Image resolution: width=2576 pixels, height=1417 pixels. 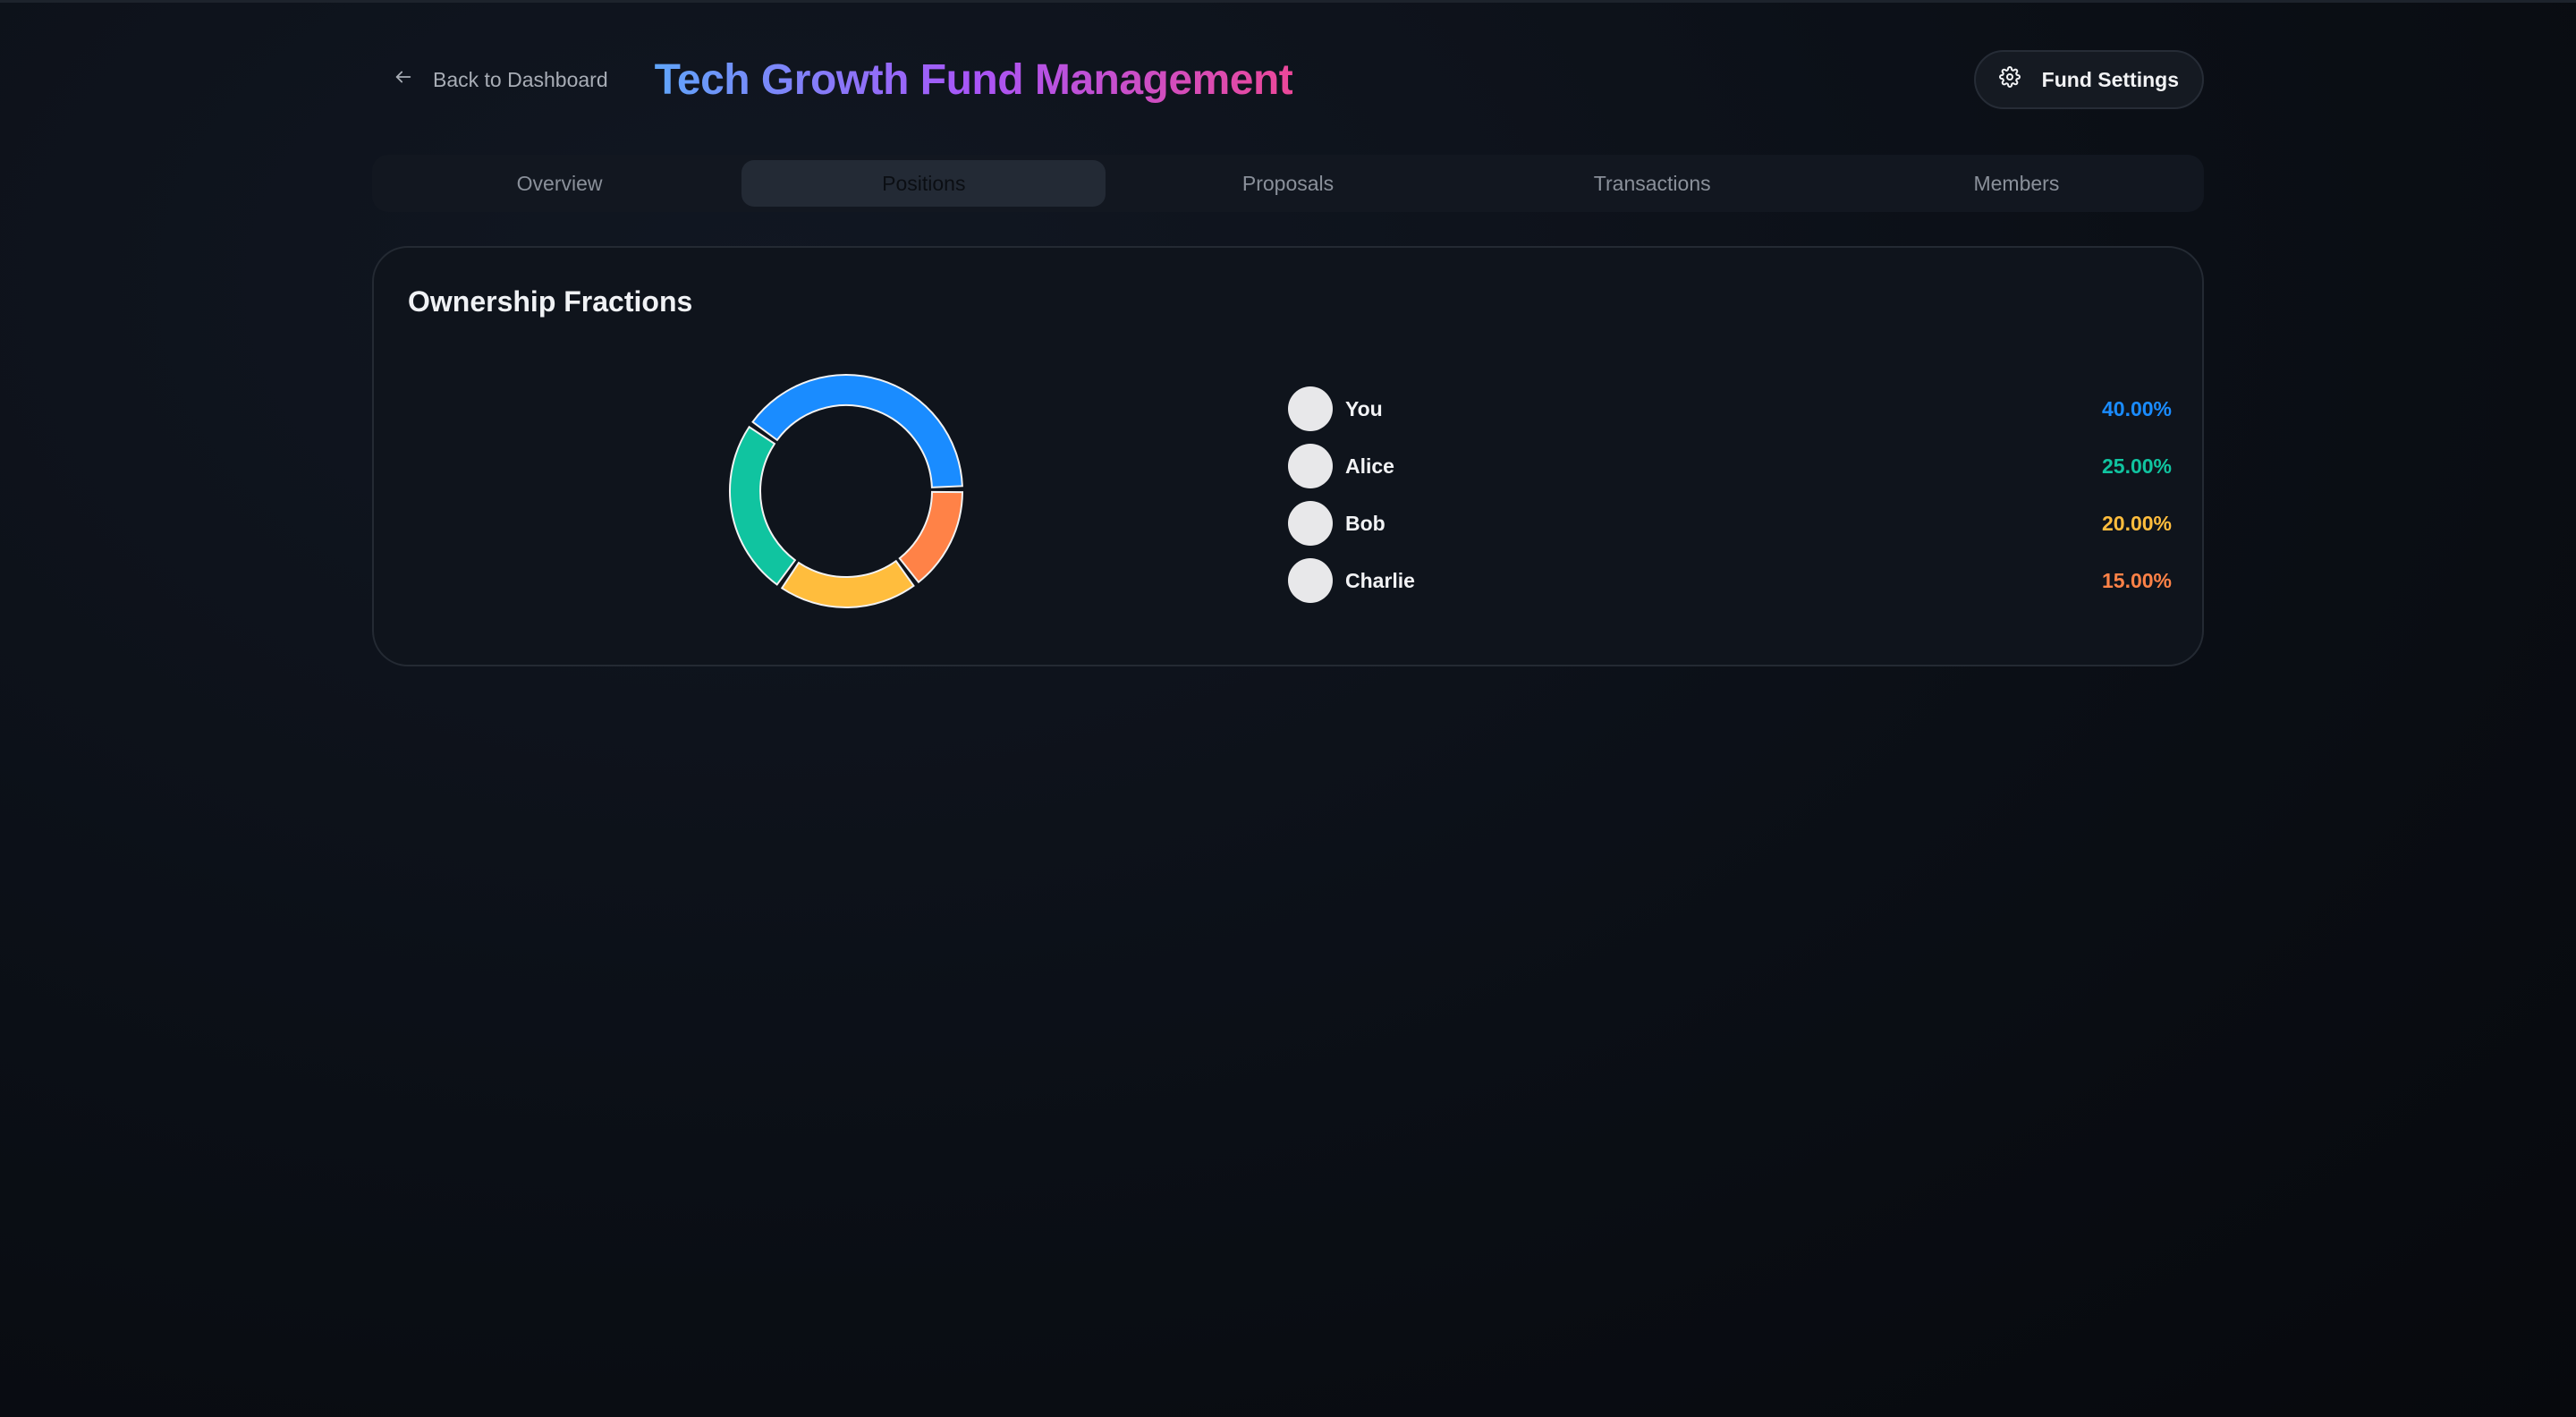 I want to click on legend-item-charlie: Charlie 15.00%, so click(x=1730, y=580).